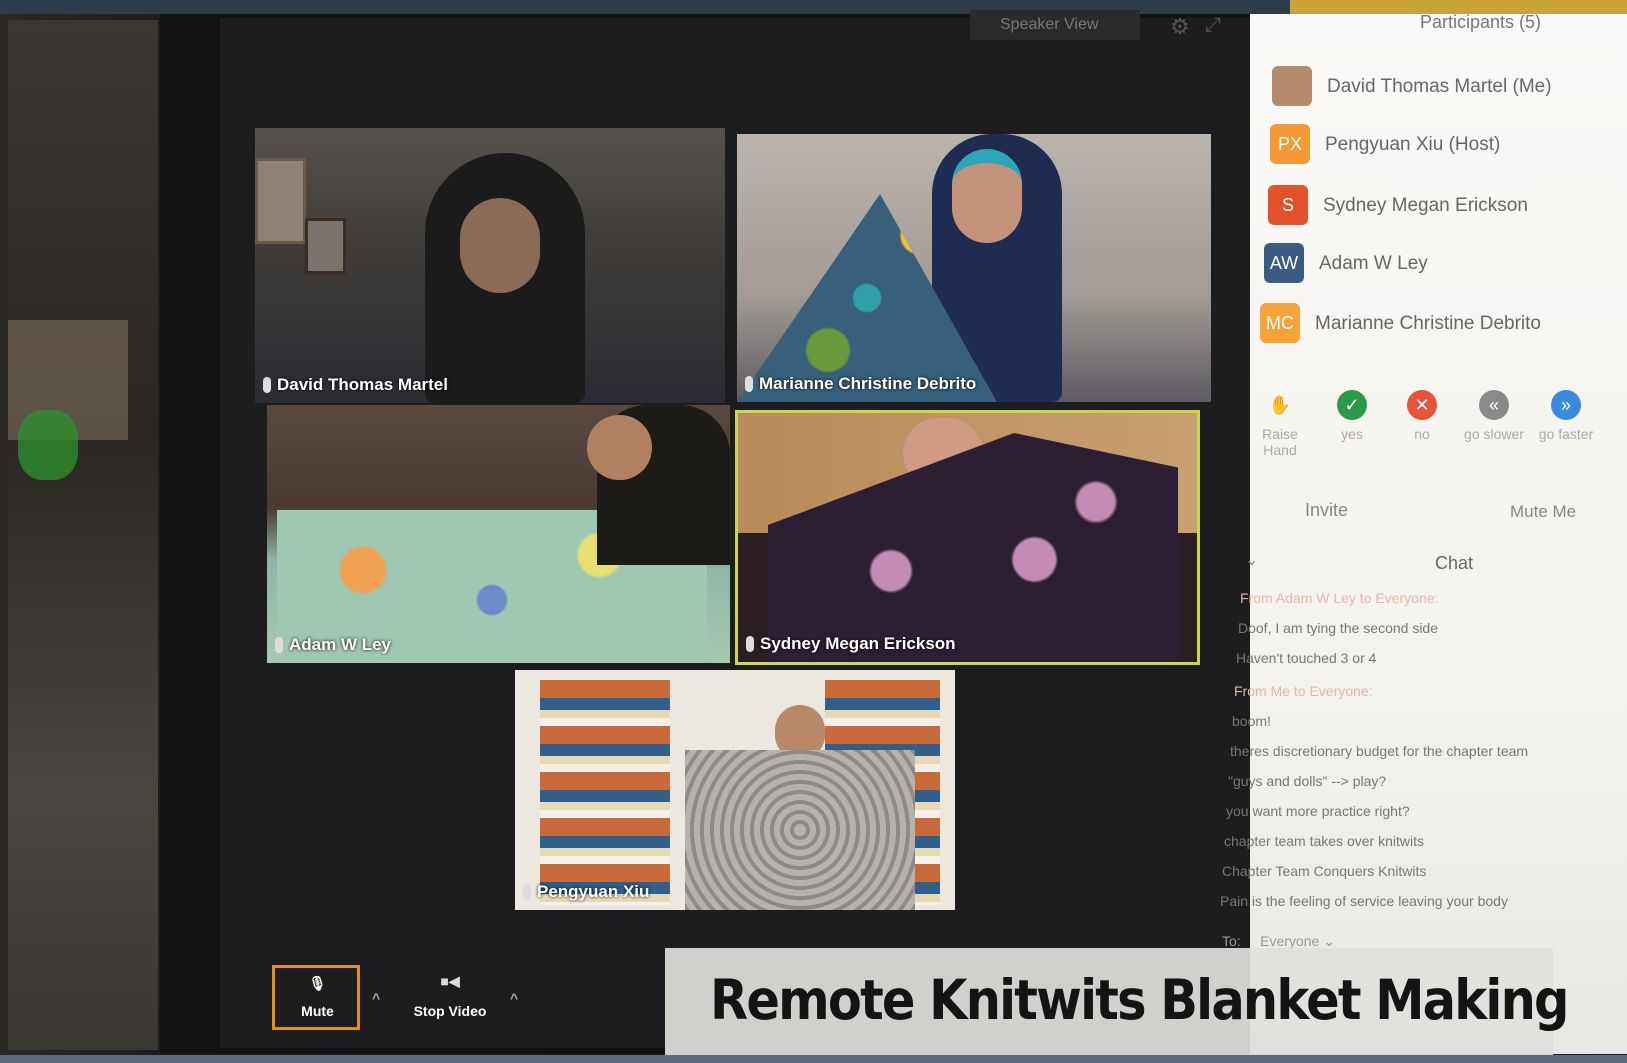 The width and height of the screenshot is (1627, 1063). What do you see at coordinates (1543, 512) in the screenshot?
I see `mute-me-button: Mute Me` at bounding box center [1543, 512].